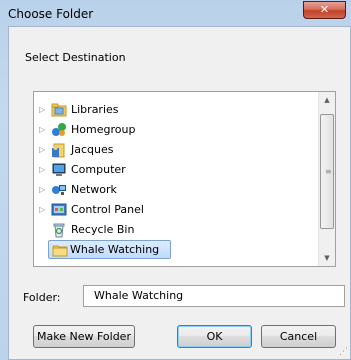 The image size is (351, 360). I want to click on control-panel-icon, so click(59, 209).